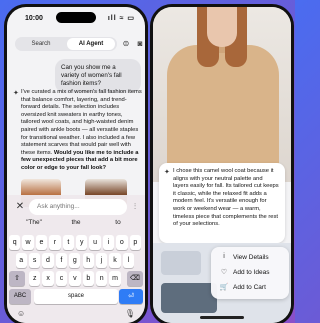 The height and width of the screenshot is (323, 320). I want to click on menu-label: View Details, so click(251, 257).